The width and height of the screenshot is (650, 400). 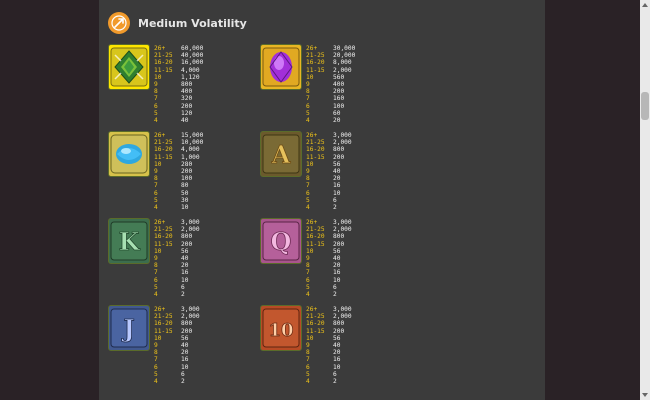 I want to click on letter-k-text: K, so click(x=130, y=241).